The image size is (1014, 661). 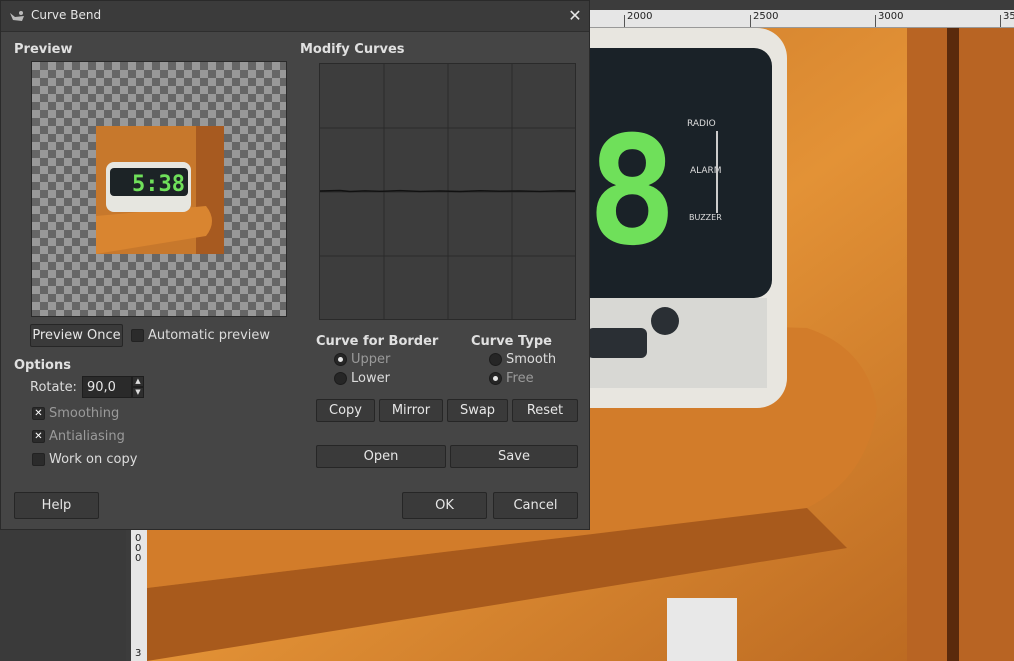 What do you see at coordinates (545, 410) in the screenshot?
I see `reset-button: Reset` at bounding box center [545, 410].